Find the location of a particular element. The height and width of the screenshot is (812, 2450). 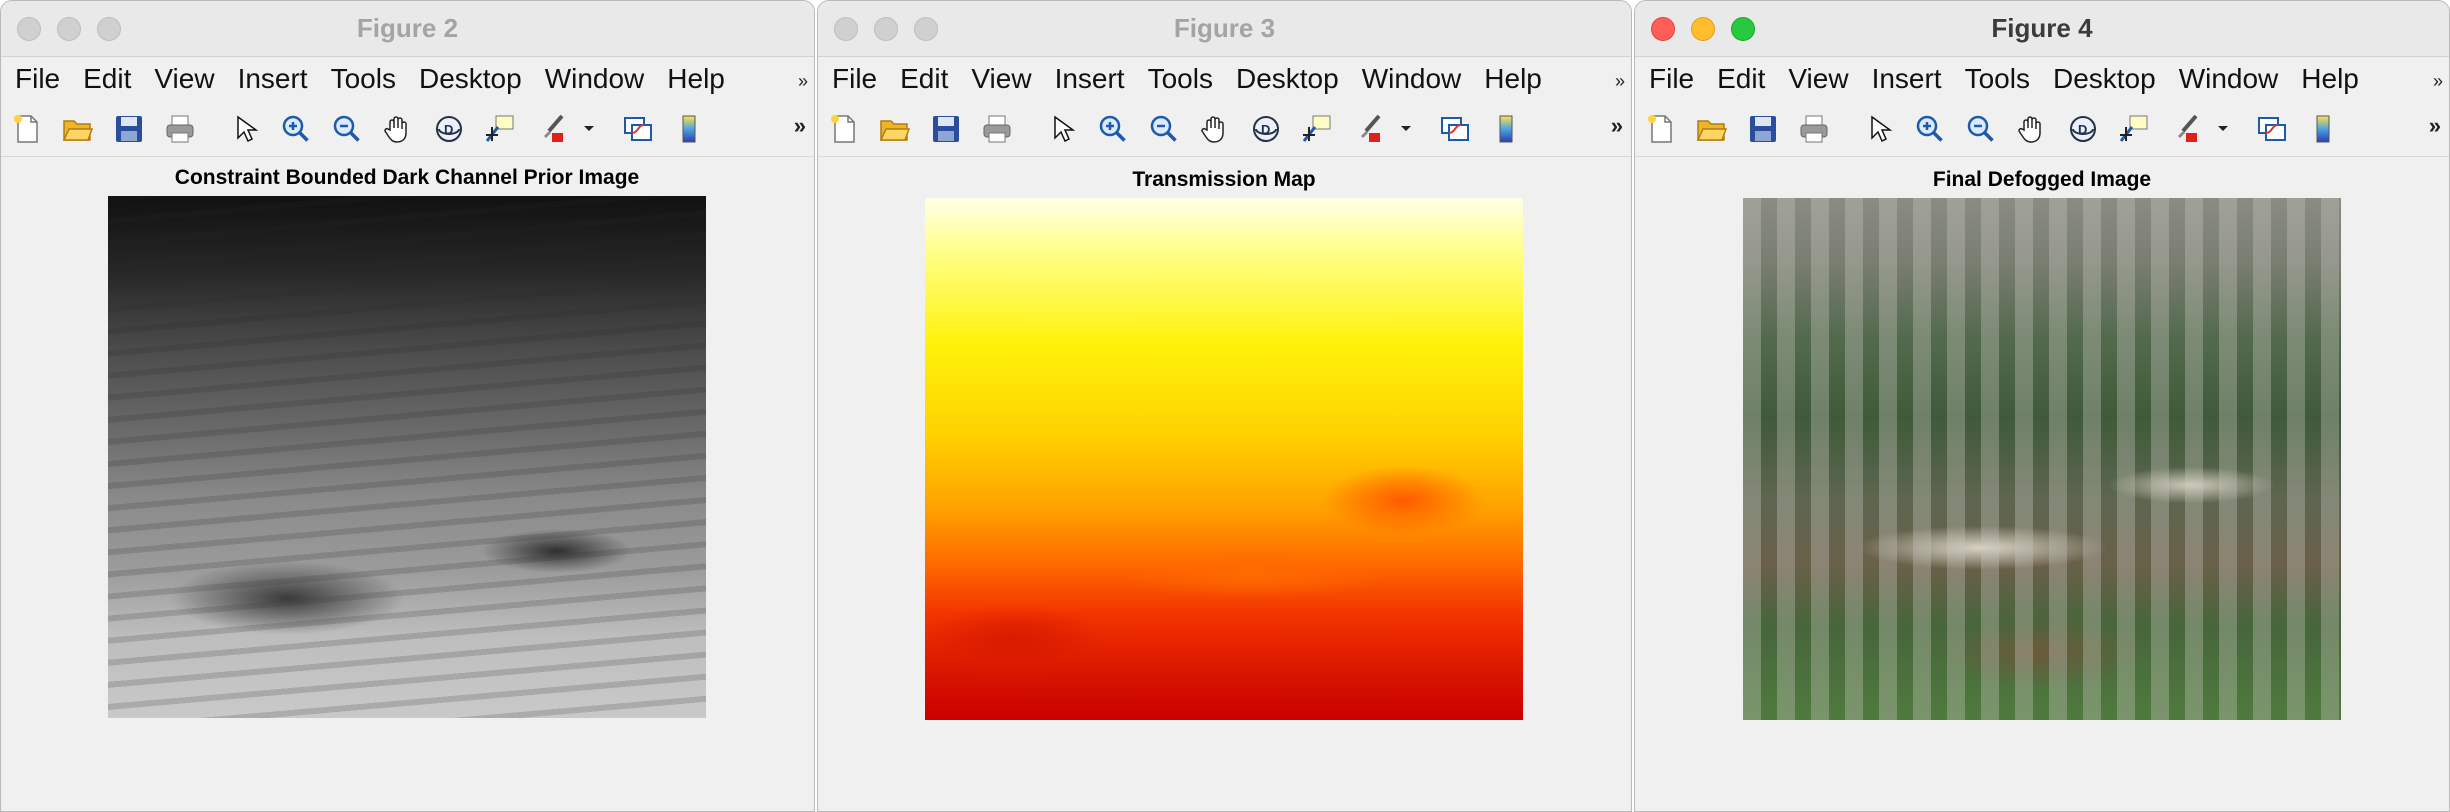

axes-title: Final Defogged Image is located at coordinates (2042, 179).